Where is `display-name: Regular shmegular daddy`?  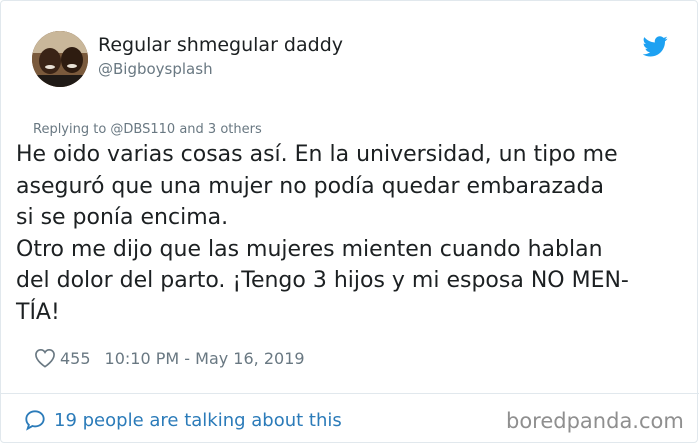 display-name: Regular shmegular daddy is located at coordinates (220, 45).